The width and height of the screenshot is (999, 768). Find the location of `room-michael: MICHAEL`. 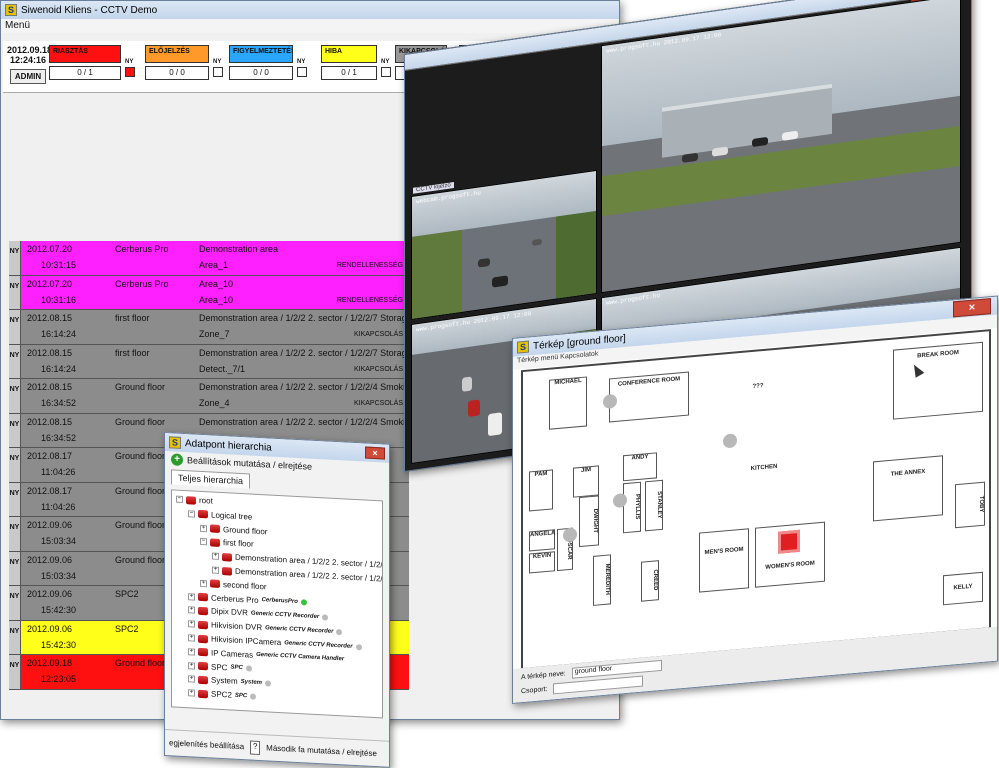

room-michael: MICHAEL is located at coordinates (568, 403).